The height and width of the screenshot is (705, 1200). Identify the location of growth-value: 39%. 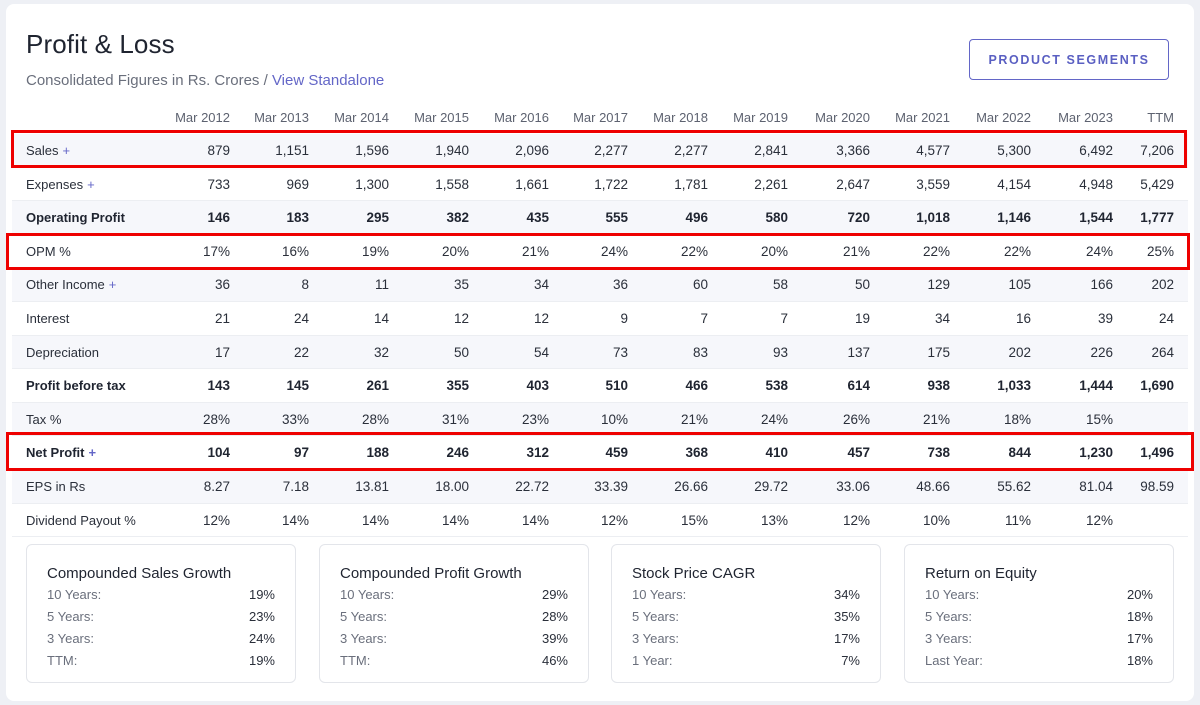
(554, 638).